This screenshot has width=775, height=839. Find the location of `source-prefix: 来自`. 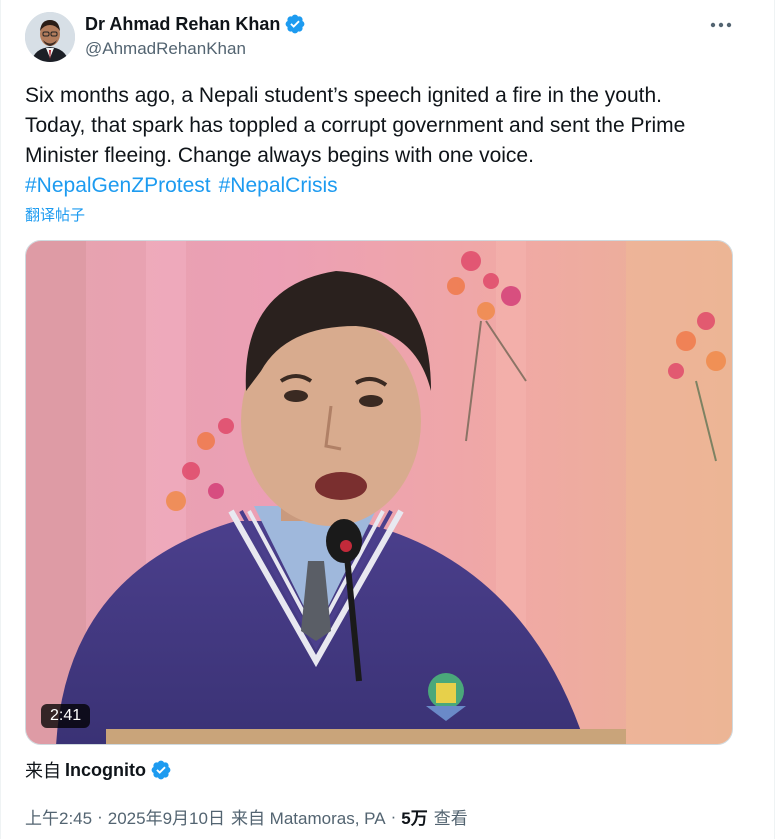

source-prefix: 来自 is located at coordinates (43, 771).